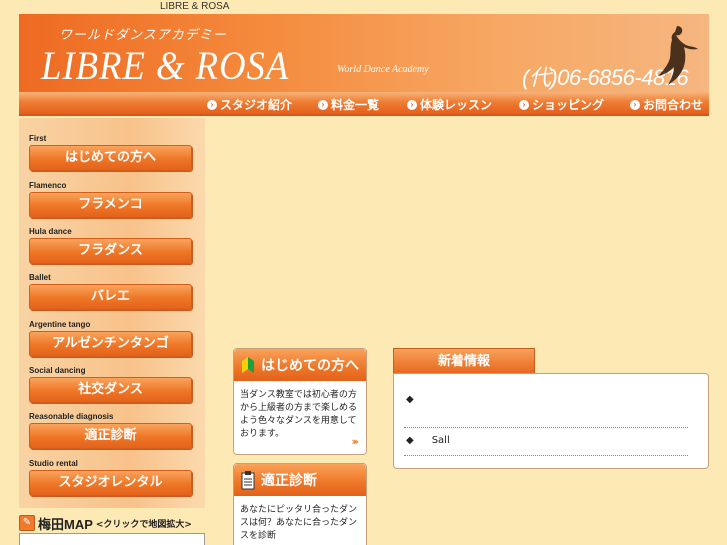 The image size is (727, 545). I want to click on site-logo: LIBRE & ROSA, so click(165, 65).